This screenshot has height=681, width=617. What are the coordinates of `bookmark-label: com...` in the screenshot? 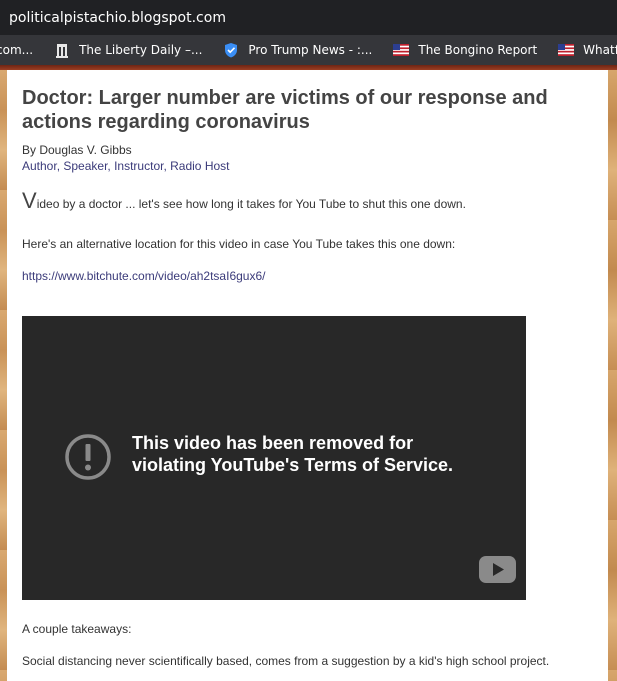 It's located at (17, 50).